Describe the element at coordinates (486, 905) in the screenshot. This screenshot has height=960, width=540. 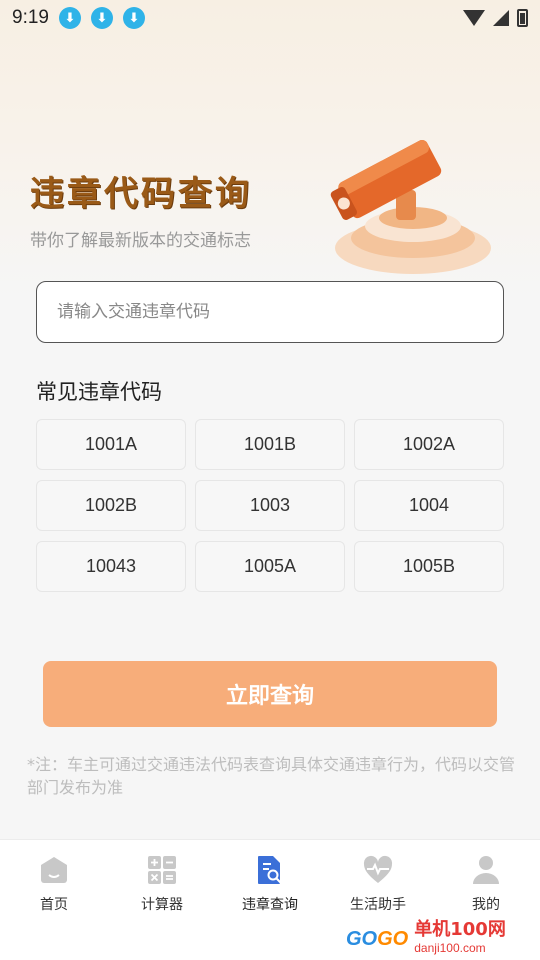
I see `nav-label: 我的` at that location.